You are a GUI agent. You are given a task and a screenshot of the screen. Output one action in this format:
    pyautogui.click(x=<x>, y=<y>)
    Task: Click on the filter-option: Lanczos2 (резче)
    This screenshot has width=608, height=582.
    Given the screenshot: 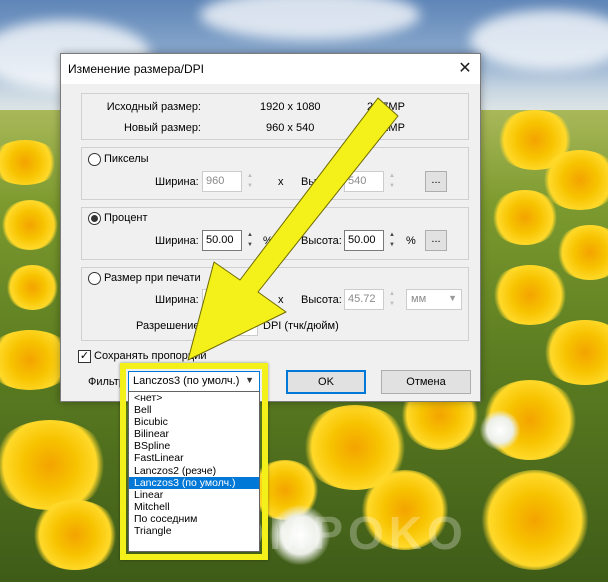 What is the action you would take?
    pyautogui.click(x=194, y=471)
    